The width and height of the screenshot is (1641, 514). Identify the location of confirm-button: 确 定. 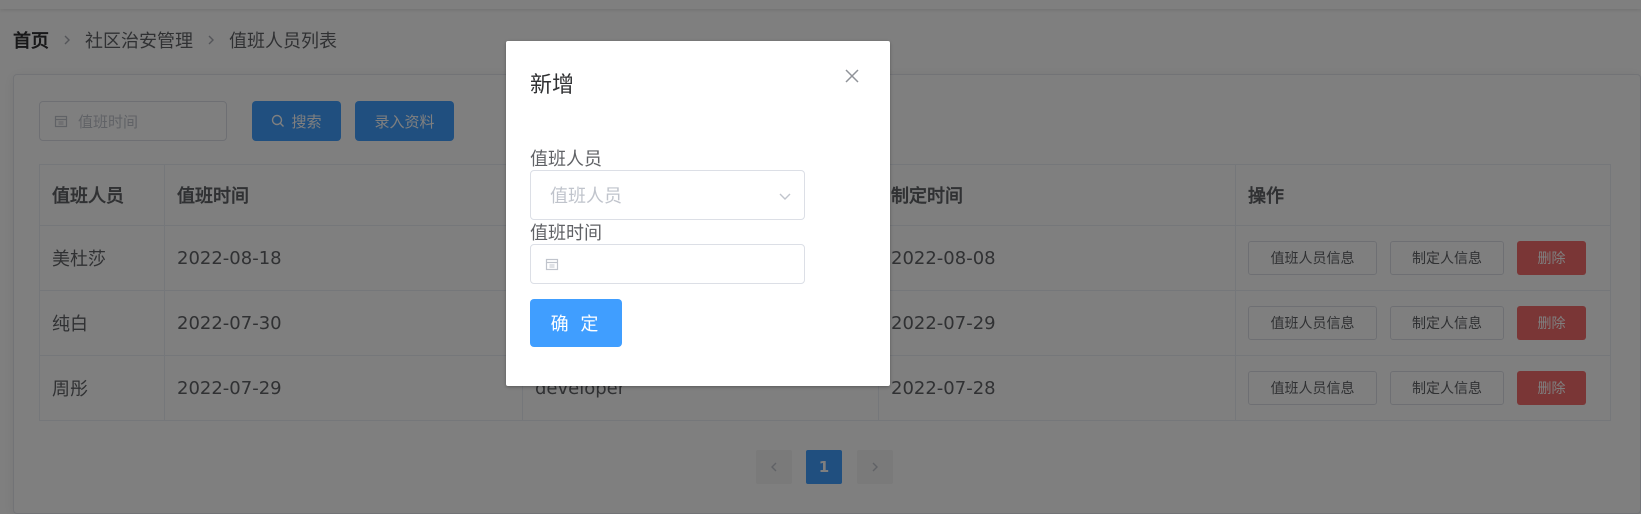
(576, 323).